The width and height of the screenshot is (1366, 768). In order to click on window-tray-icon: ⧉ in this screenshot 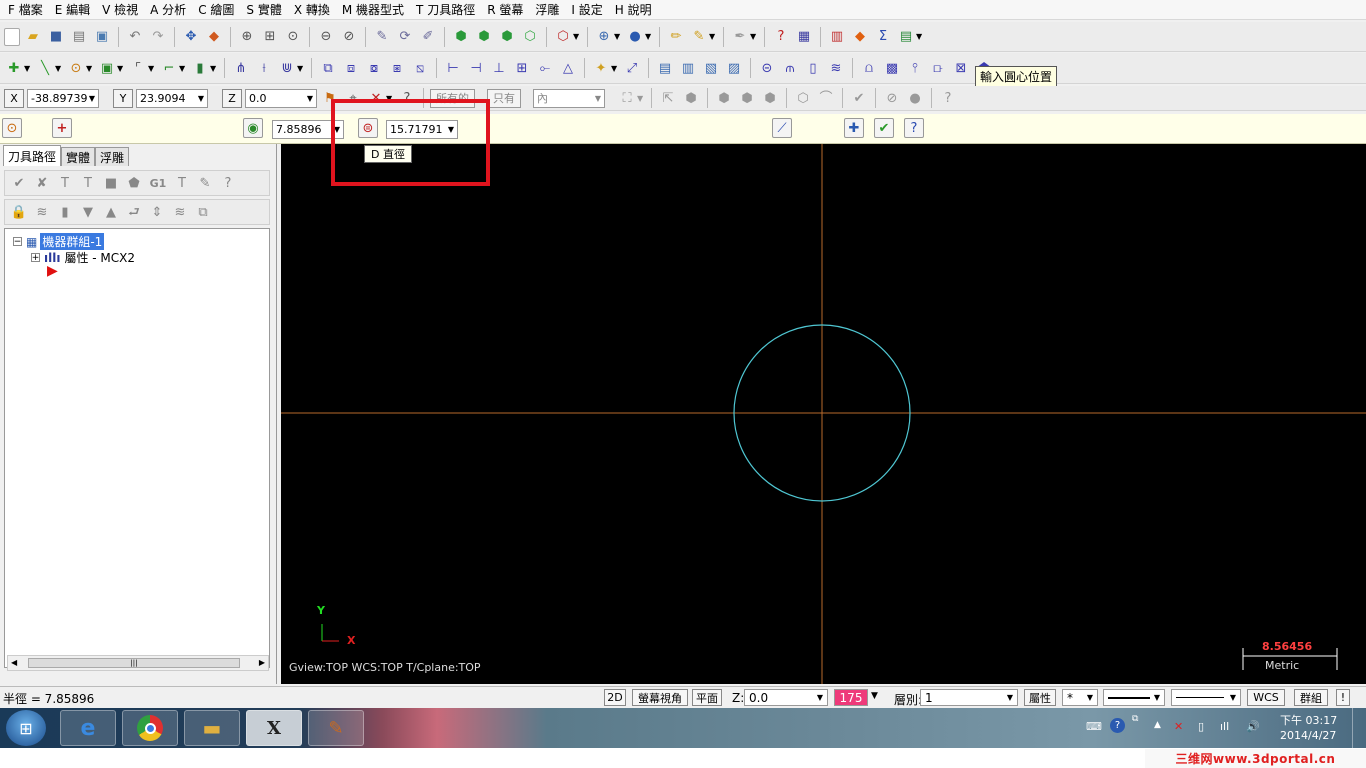, I will do `click(1135, 719)`.